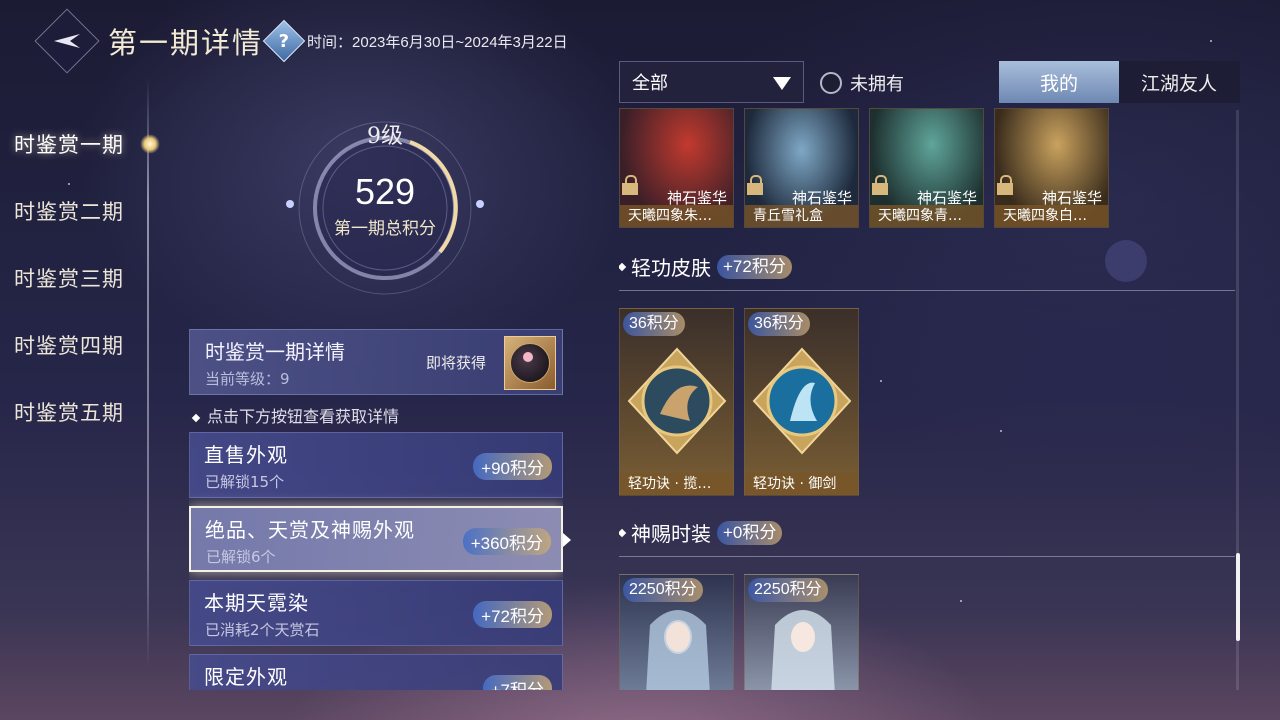 The width and height of the screenshot is (1280, 720). Describe the element at coordinates (385, 136) in the screenshot. I see `level-value: 9级` at that location.